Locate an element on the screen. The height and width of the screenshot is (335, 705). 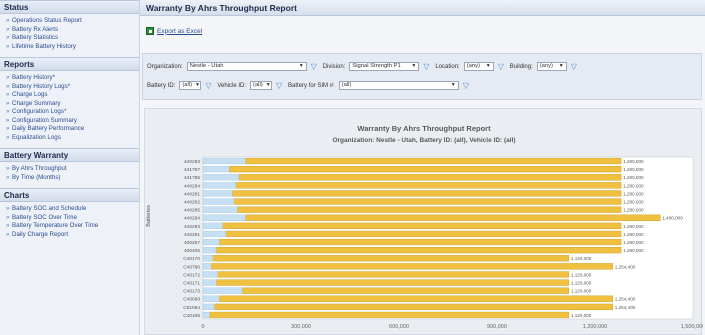
bar-total-label: 1,400,000 is located at coordinates (672, 218).